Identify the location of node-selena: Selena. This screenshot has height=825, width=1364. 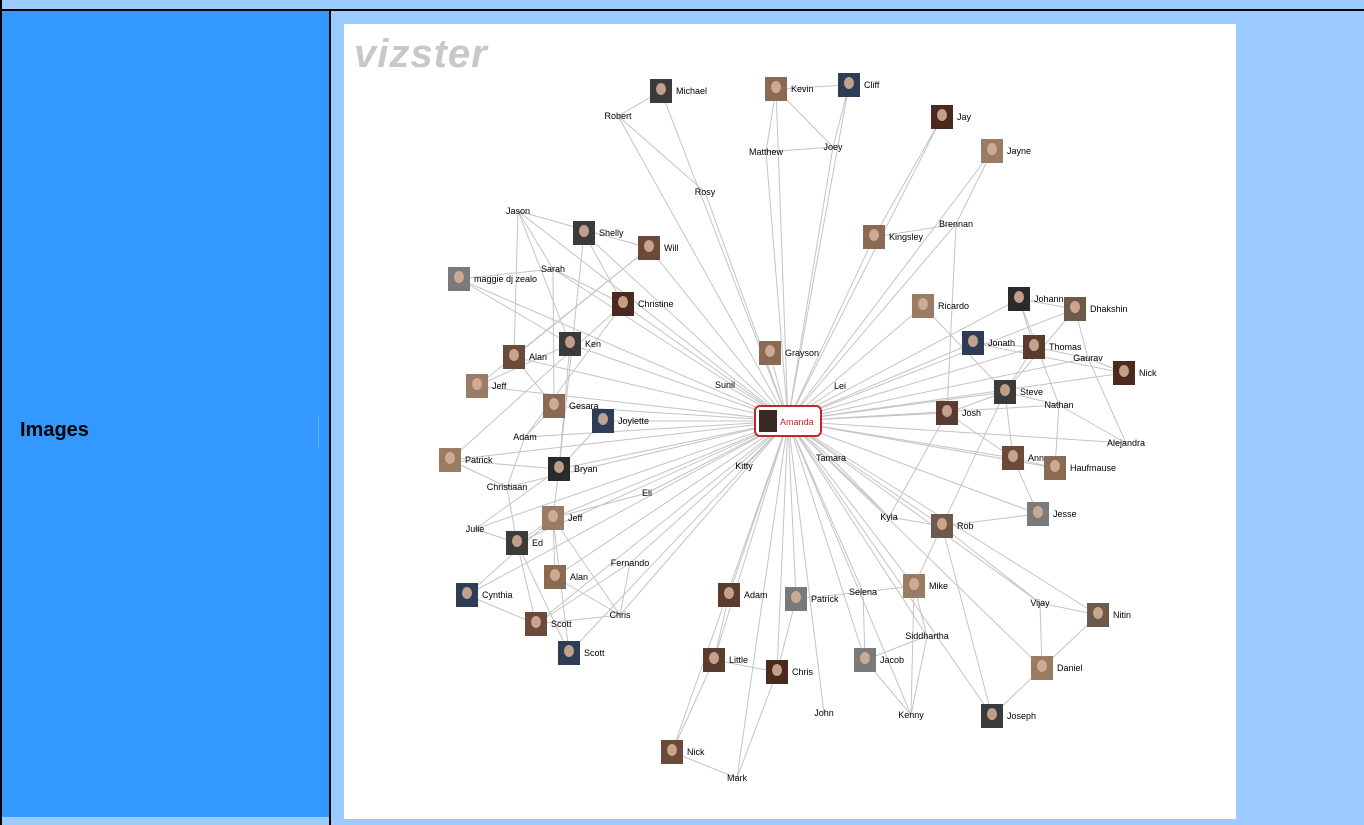
(863, 592).